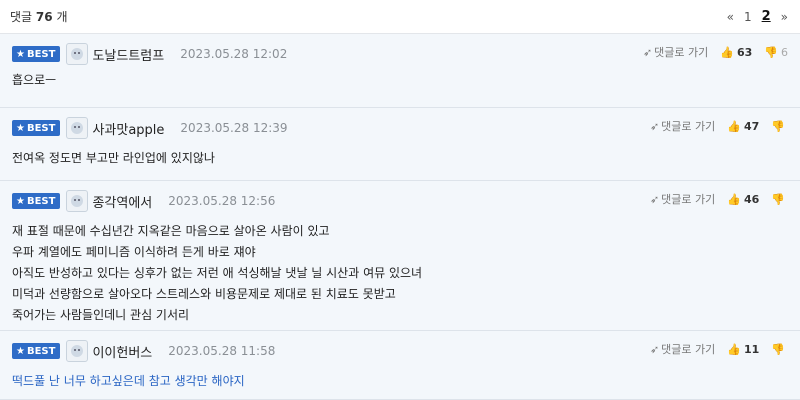  Describe the element at coordinates (62, 17) in the screenshot. I see `comment-count-unit: 개` at that location.